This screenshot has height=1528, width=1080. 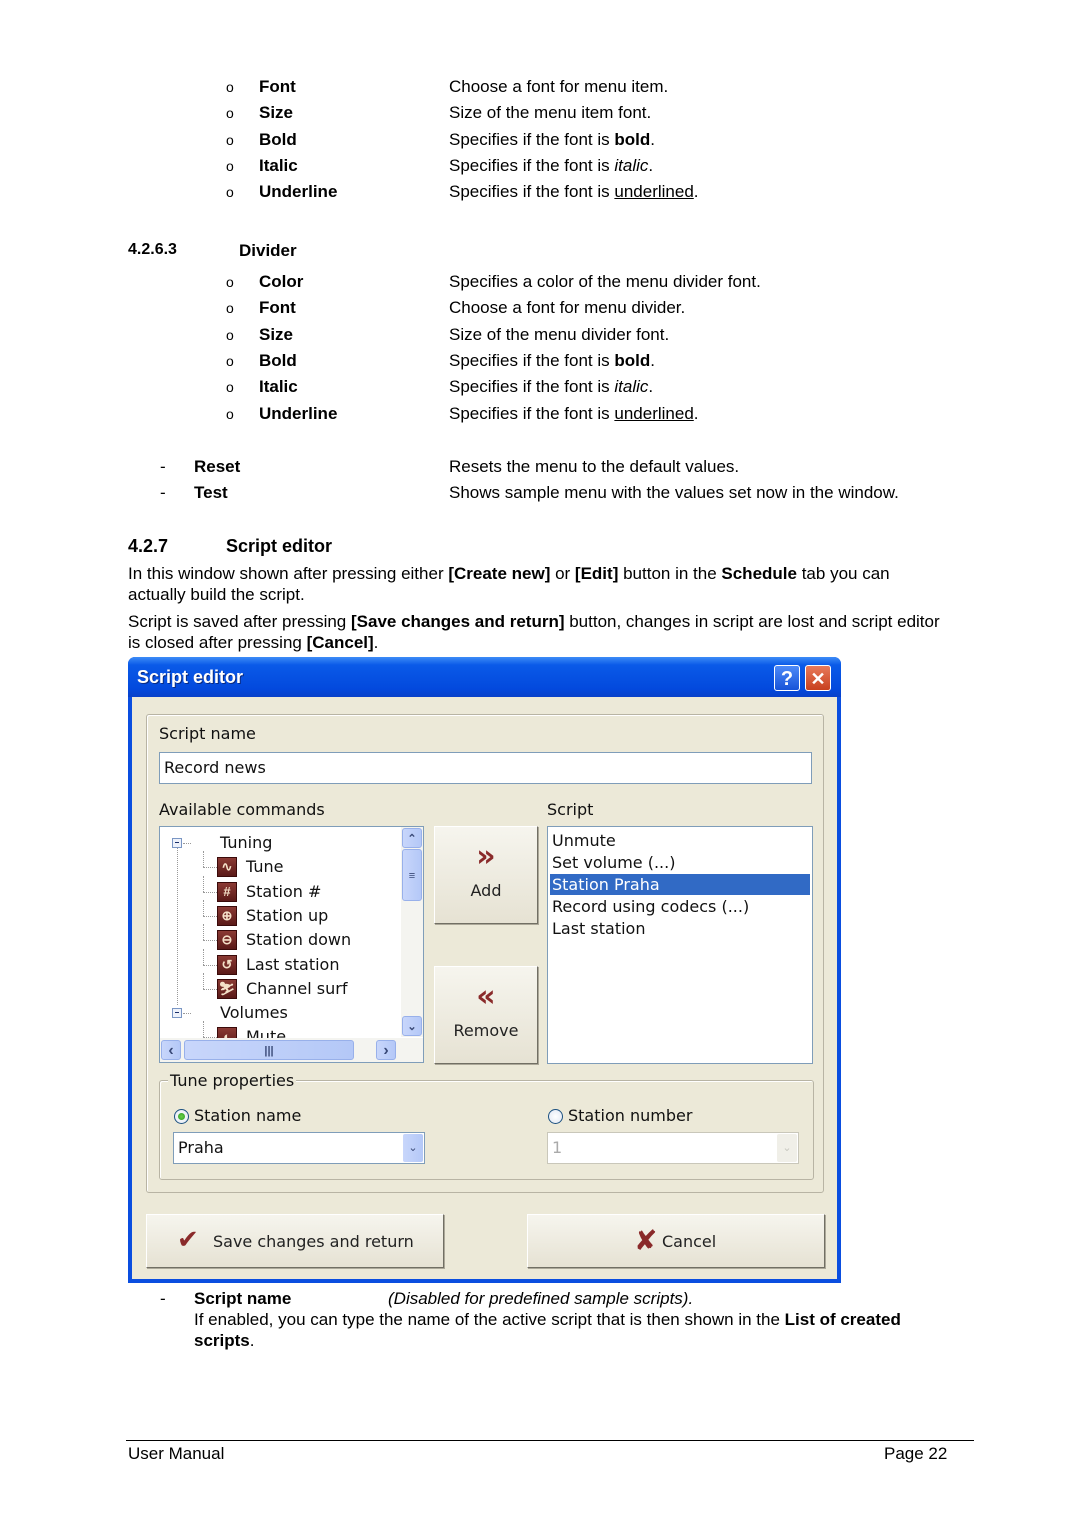 I want to click on tree-item: ↺ Last station, so click(x=280, y=961).